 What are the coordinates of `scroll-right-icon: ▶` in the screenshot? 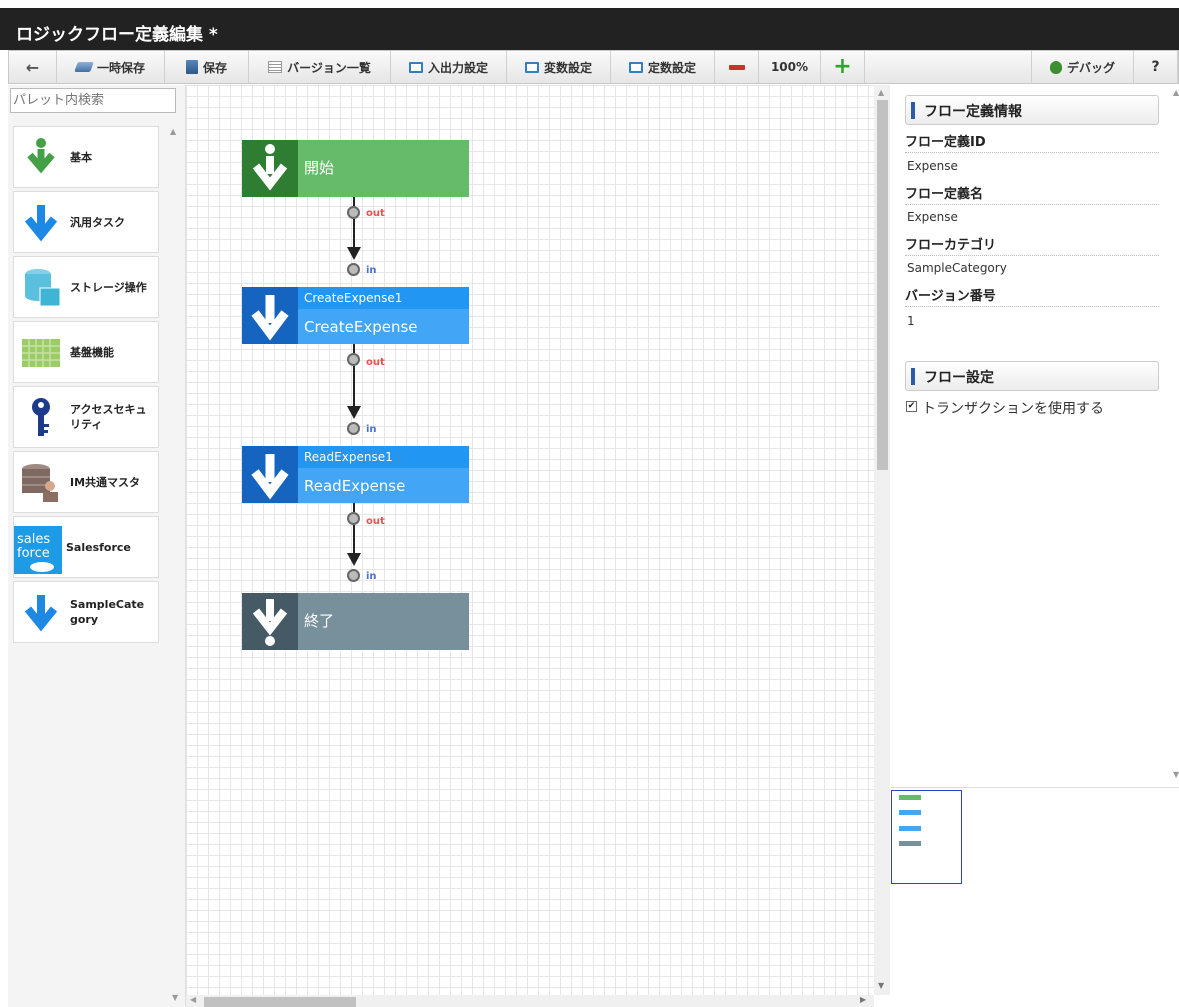 It's located at (863, 999).